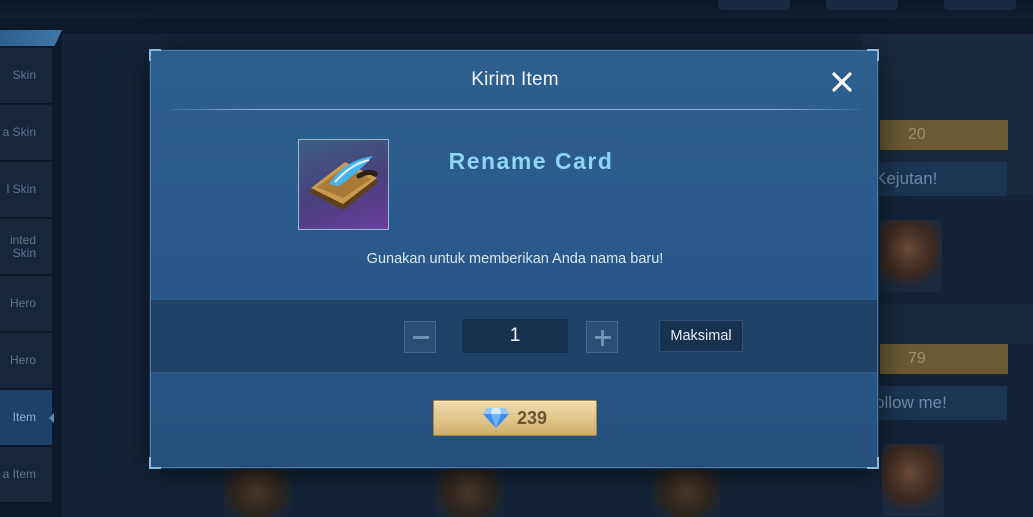 This screenshot has width=1033, height=517. Describe the element at coordinates (495, 418) in the screenshot. I see `diamond-icon` at that location.